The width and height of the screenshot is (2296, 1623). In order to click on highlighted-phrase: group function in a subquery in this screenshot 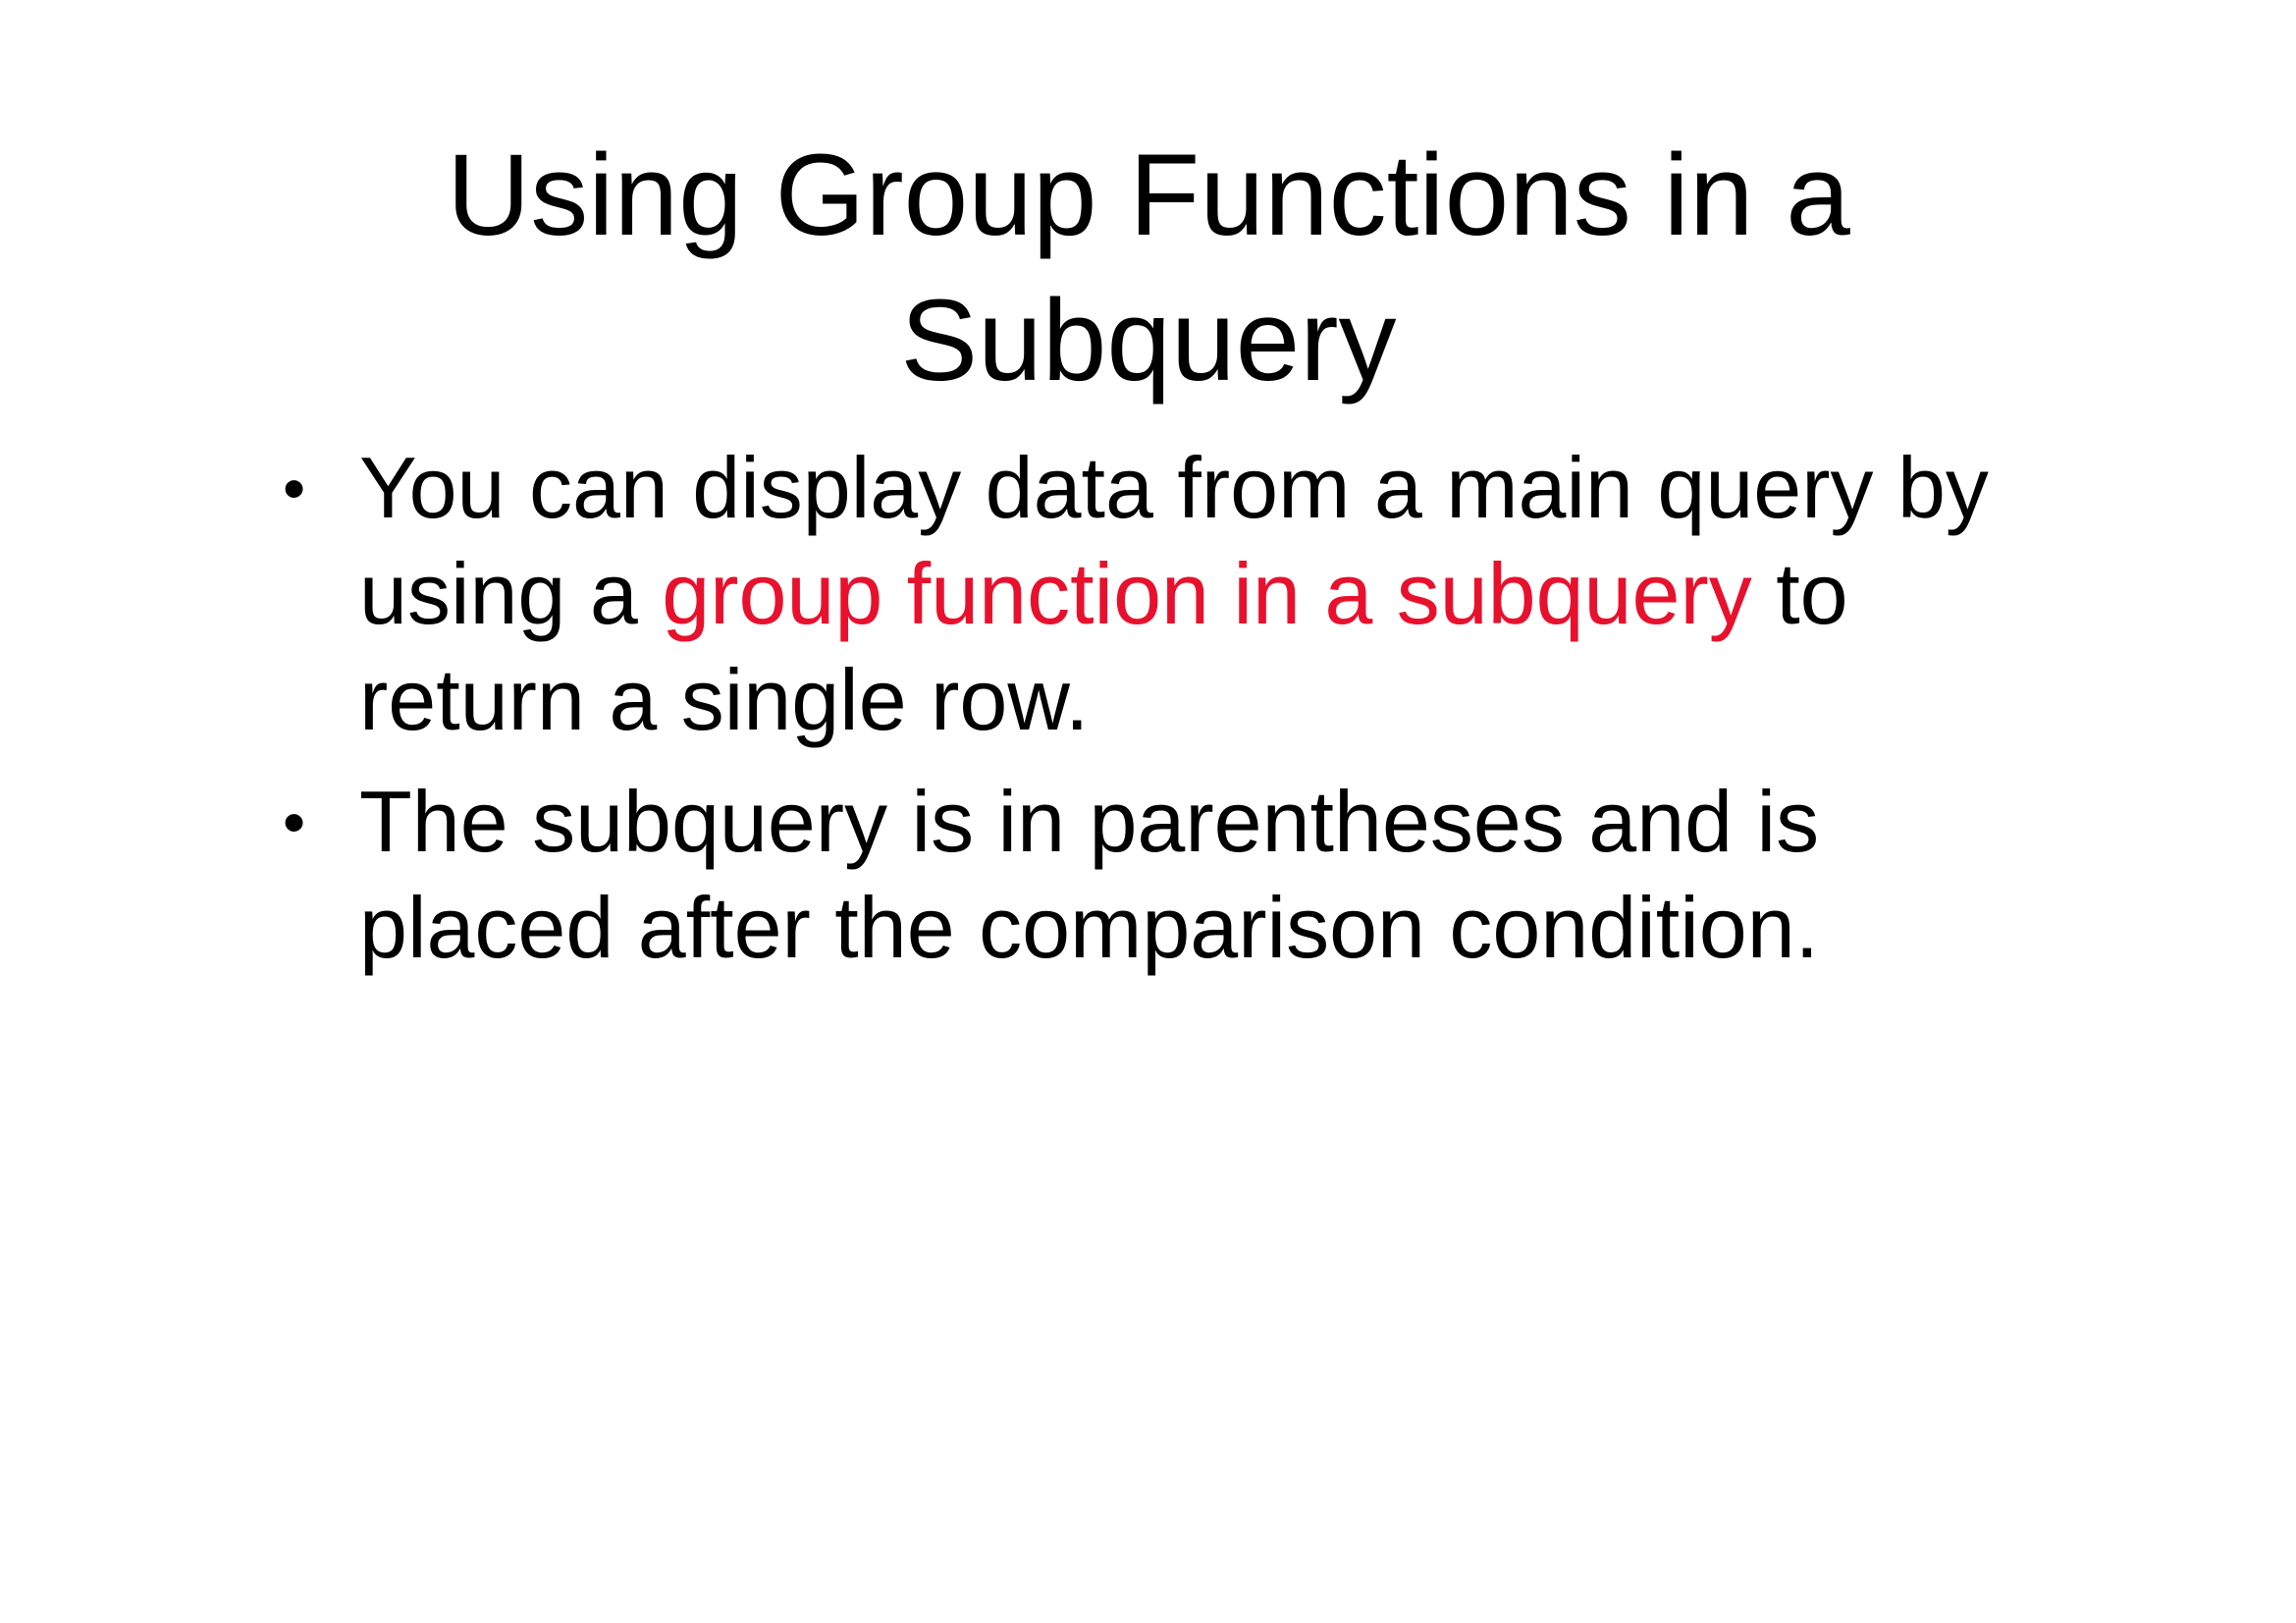, I will do `click(1207, 593)`.